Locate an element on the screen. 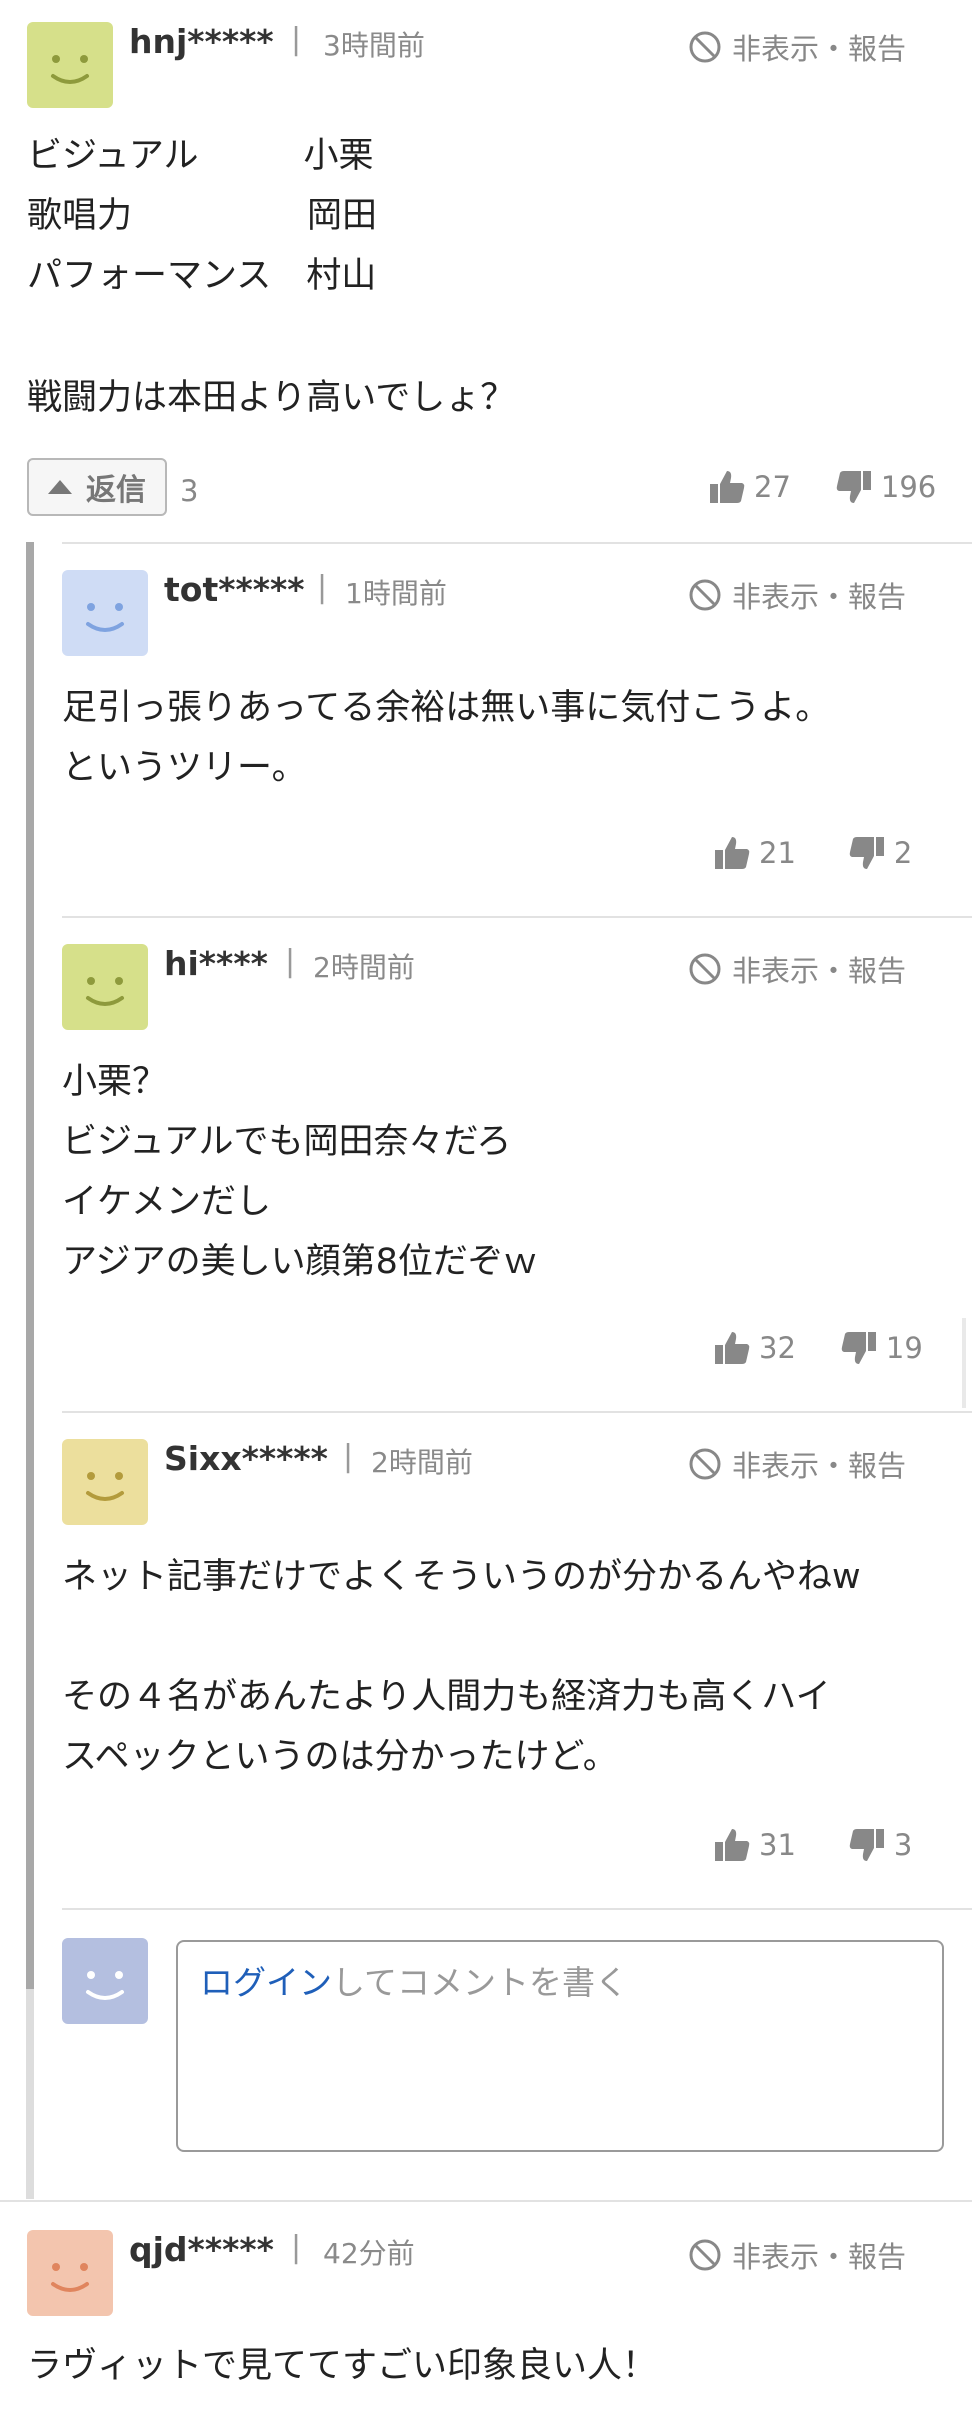  like-button: 32 is located at coordinates (754, 1348).